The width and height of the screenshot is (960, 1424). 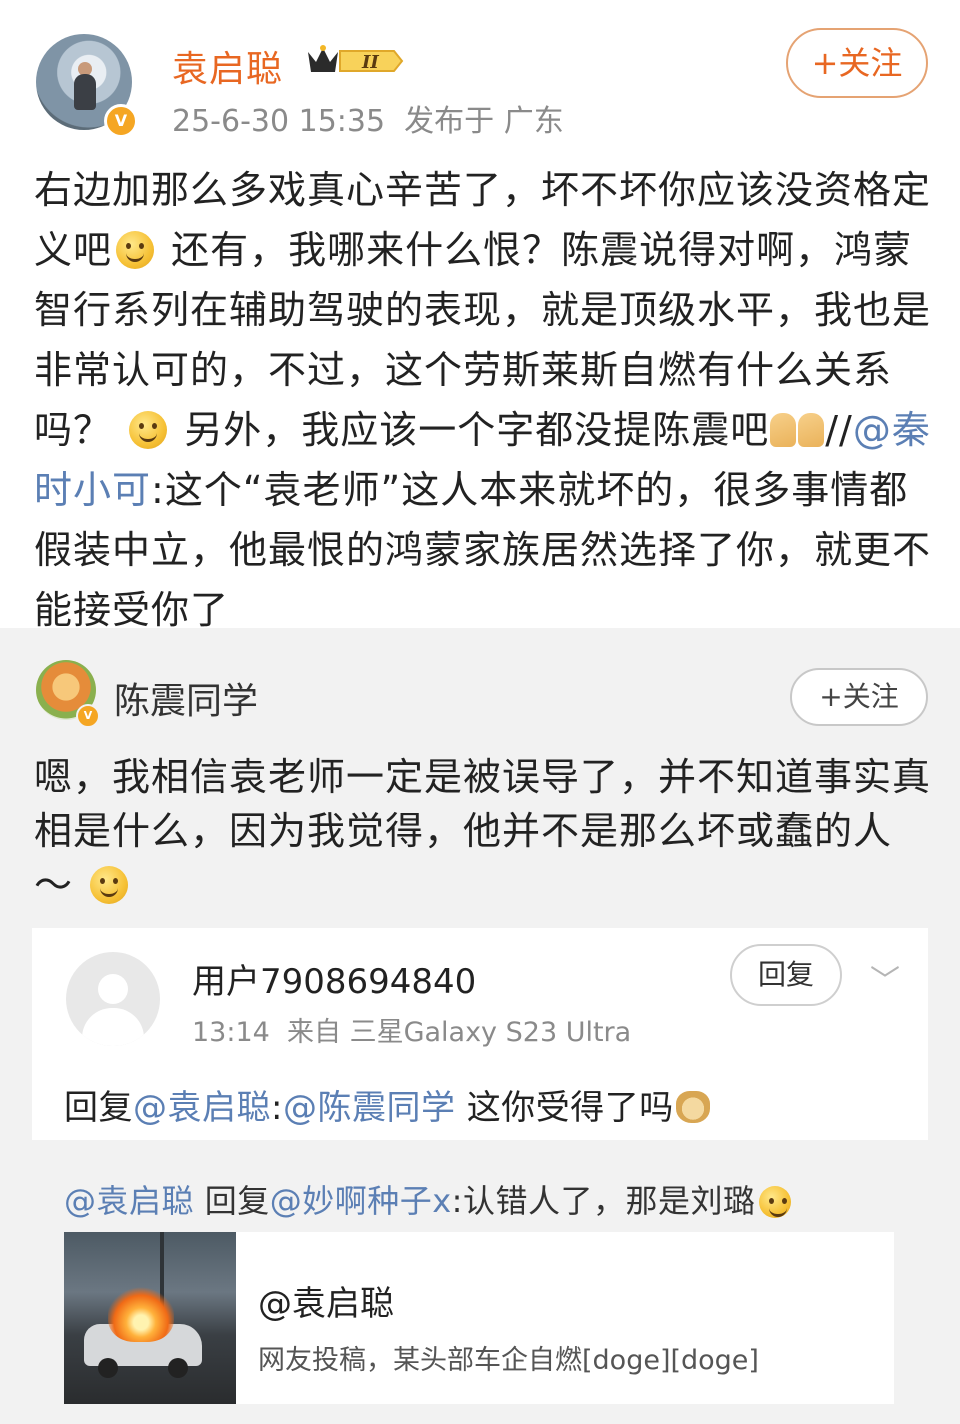 What do you see at coordinates (885, 978) in the screenshot?
I see `chevron-down-icon: ﹀` at bounding box center [885, 978].